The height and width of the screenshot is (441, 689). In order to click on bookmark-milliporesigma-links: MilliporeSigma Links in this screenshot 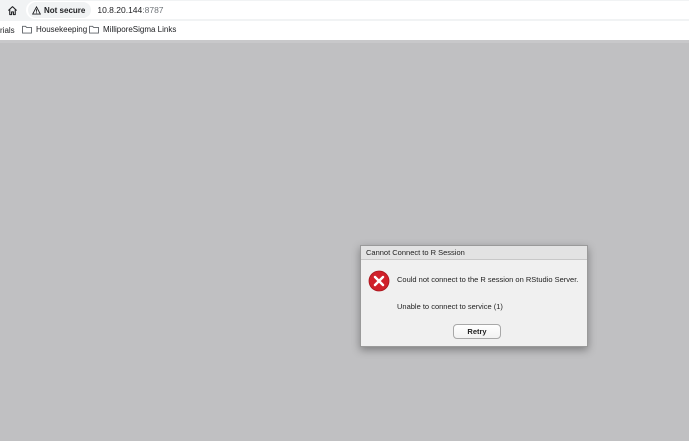, I will do `click(132, 29)`.